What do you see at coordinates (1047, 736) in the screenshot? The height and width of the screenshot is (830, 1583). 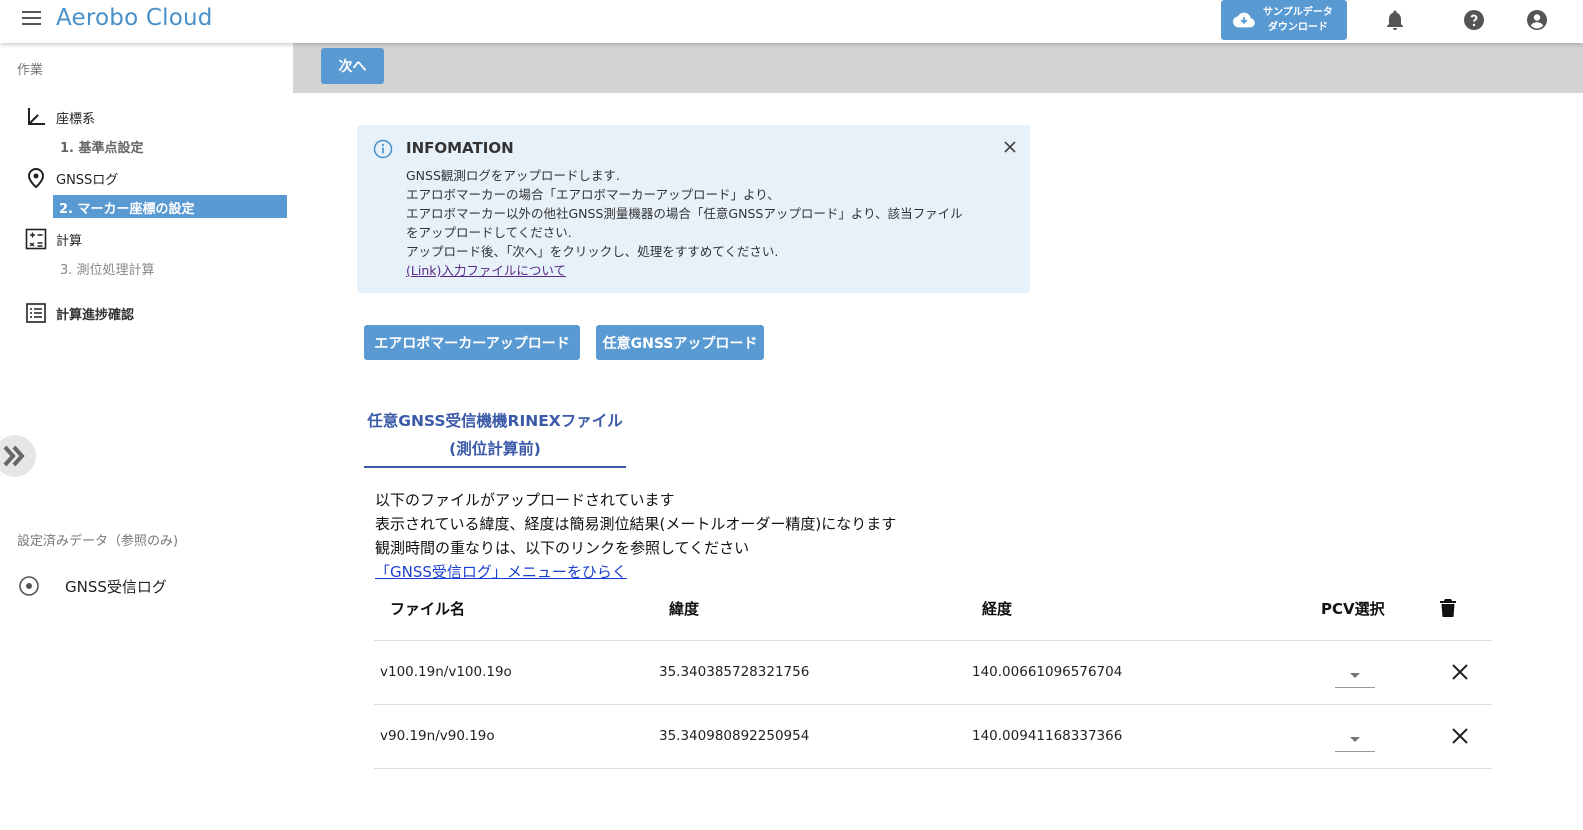 I see `cell-longitude: 140.00941168337366` at bounding box center [1047, 736].